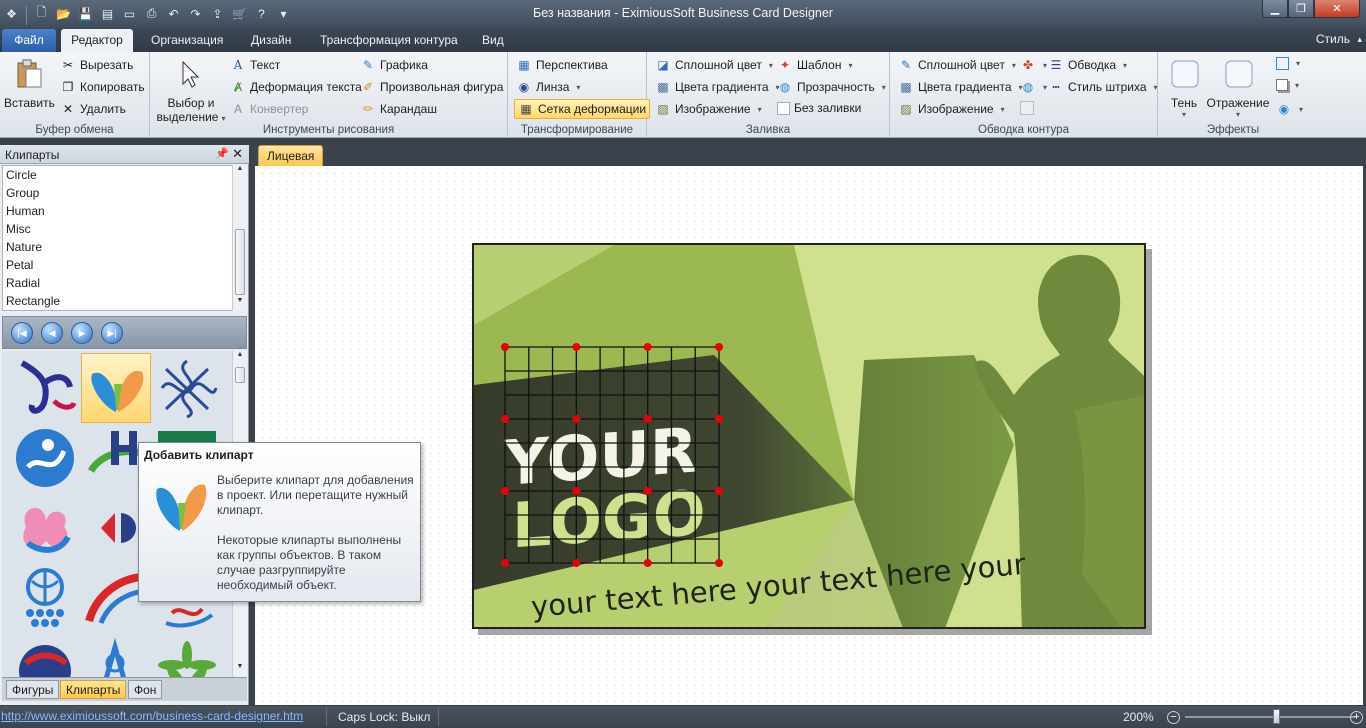 The width and height of the screenshot is (1366, 728). What do you see at coordinates (1356, 717) in the screenshot?
I see `zoom-in-icon: +` at bounding box center [1356, 717].